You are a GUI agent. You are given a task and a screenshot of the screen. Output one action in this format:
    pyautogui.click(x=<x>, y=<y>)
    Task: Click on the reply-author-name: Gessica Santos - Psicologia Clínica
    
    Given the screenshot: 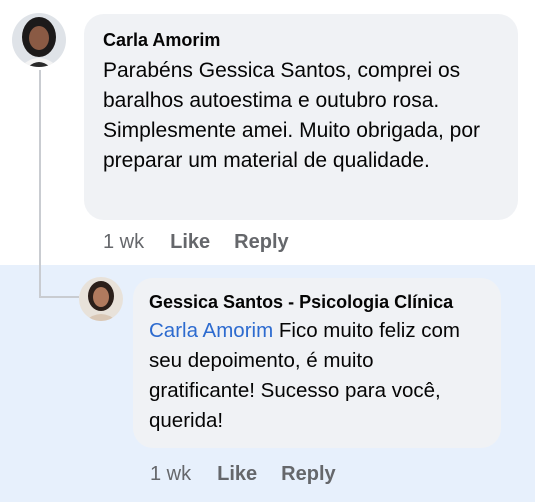 What is the action you would take?
    pyautogui.click(x=317, y=302)
    